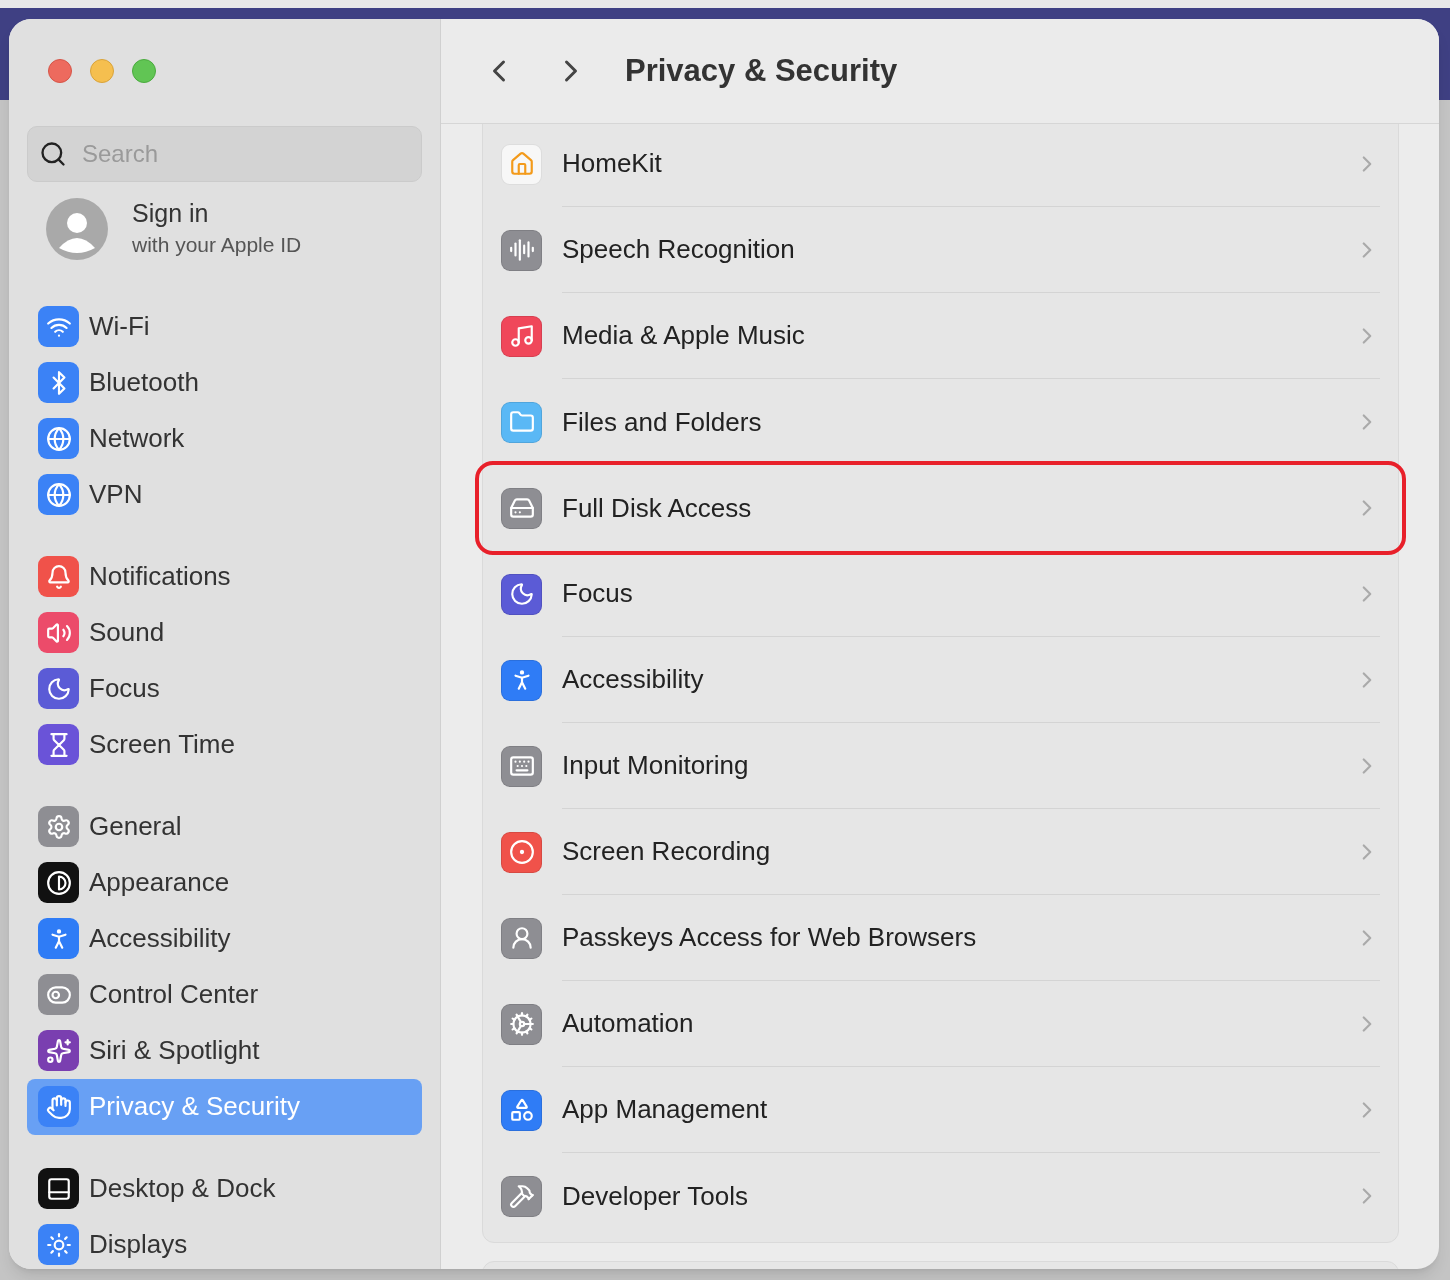 Image resolution: width=1450 pixels, height=1280 pixels. I want to click on sidebar-item: Network, so click(224, 438).